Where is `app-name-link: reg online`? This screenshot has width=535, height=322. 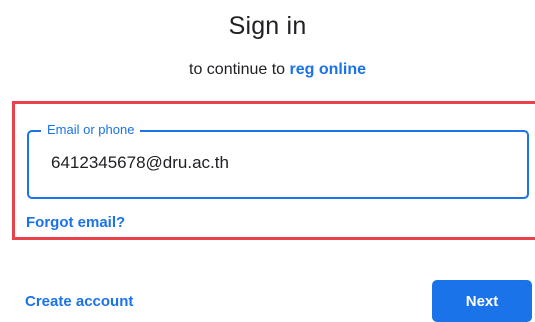 app-name-link: reg online is located at coordinates (328, 69).